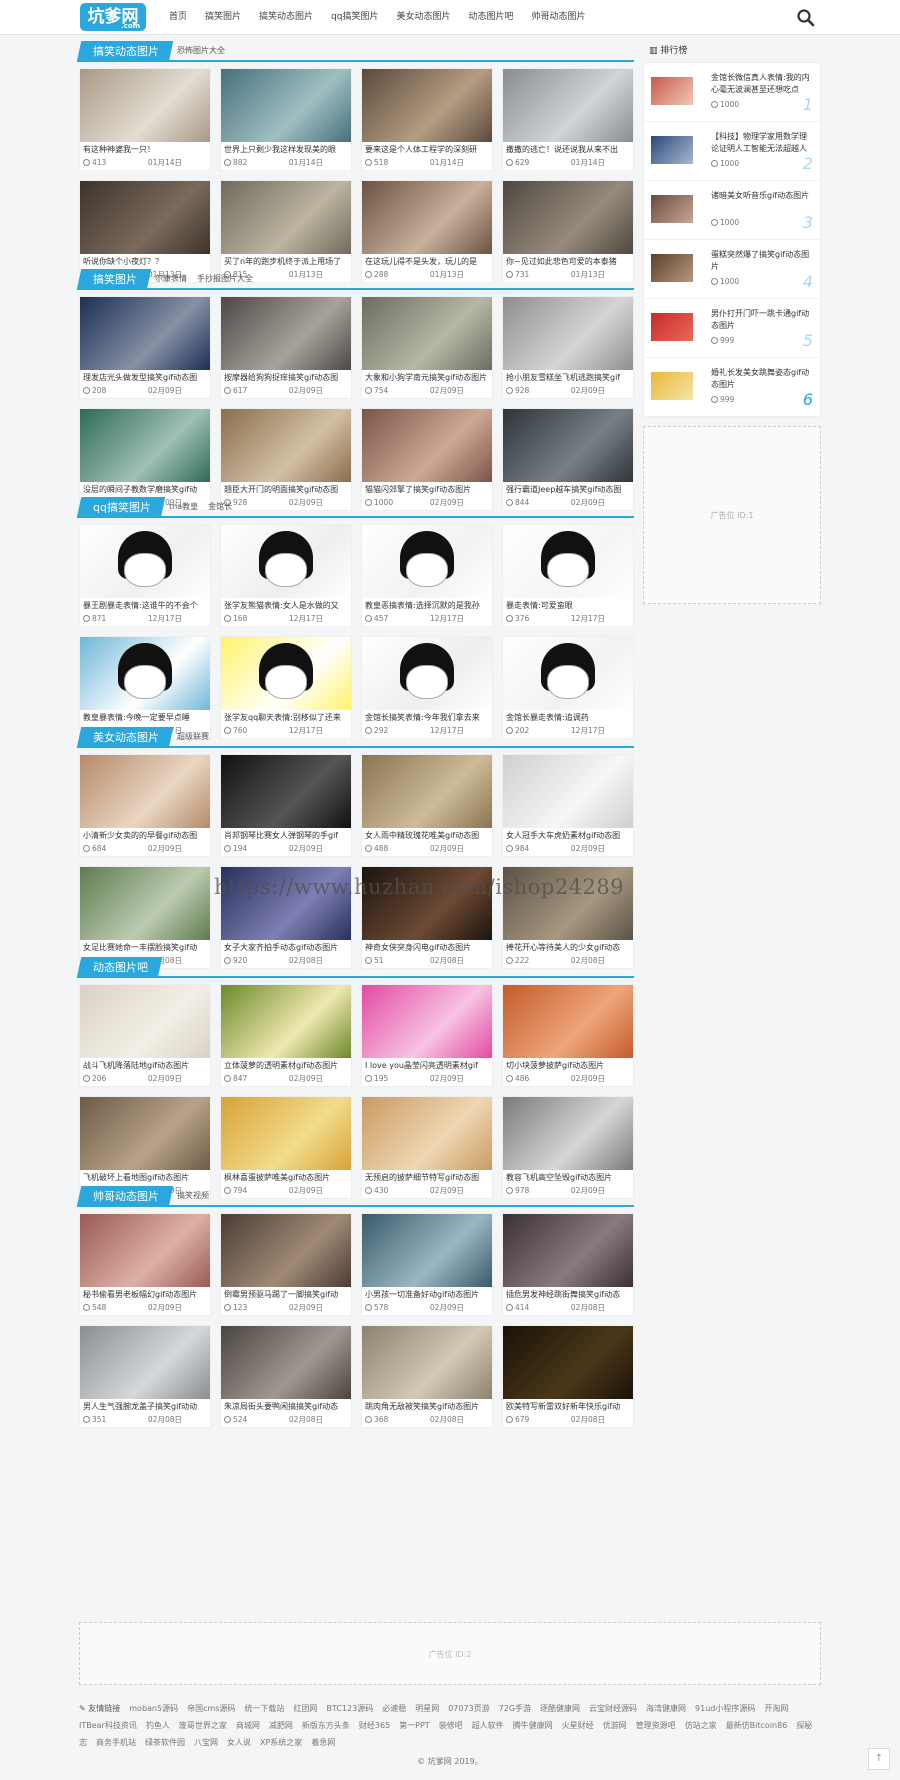 Image resolution: width=900 pixels, height=1780 pixels. Describe the element at coordinates (776, 1708) in the screenshot. I see `friend-link: 开淘网` at that location.